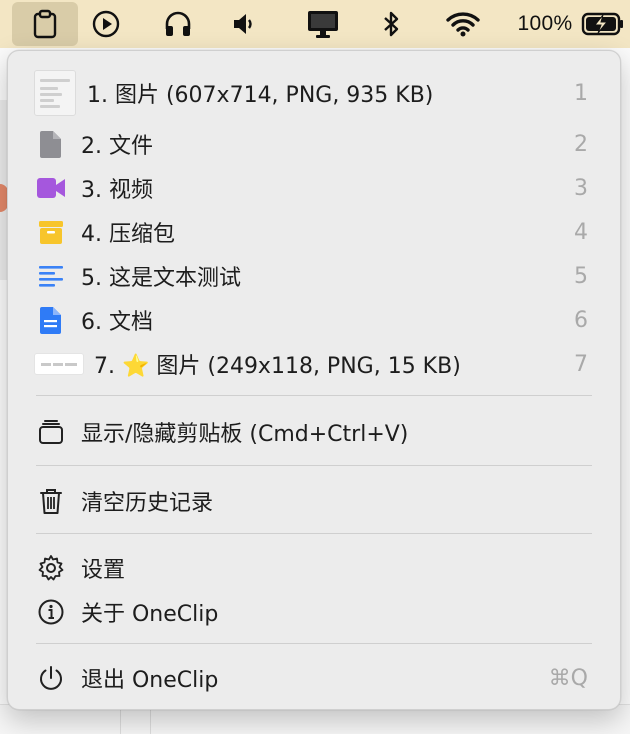 The height and width of the screenshot is (734, 630). What do you see at coordinates (260, 95) in the screenshot?
I see `history-item-label: 1. 图片 (607x714, PNG, 935 KB)` at bounding box center [260, 95].